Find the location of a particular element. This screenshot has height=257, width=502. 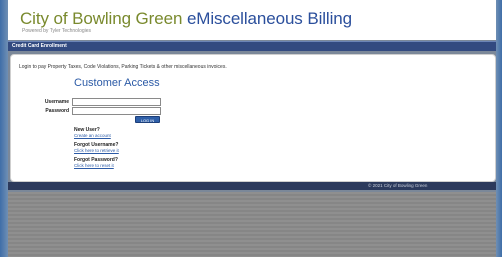

site-title-app: eMiscellaneous Billing is located at coordinates (269, 18).